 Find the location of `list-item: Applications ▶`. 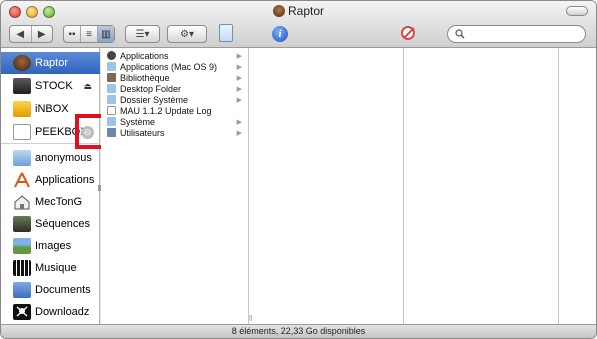

list-item: Applications ▶ is located at coordinates (174, 55).